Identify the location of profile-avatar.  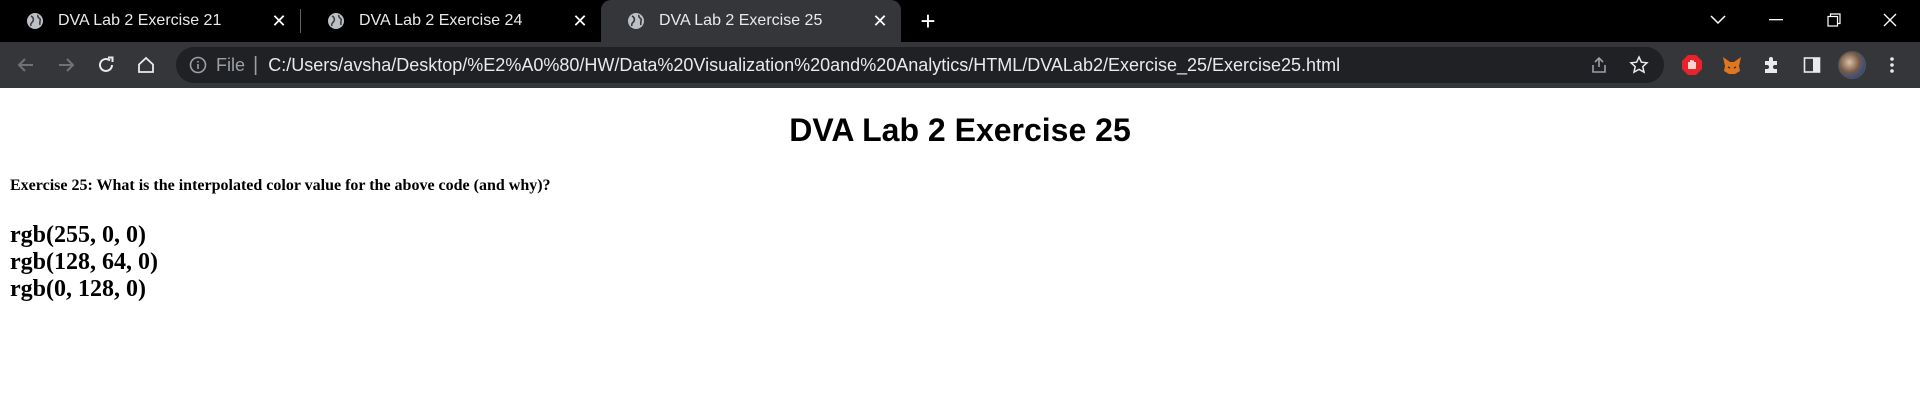
(1852, 65).